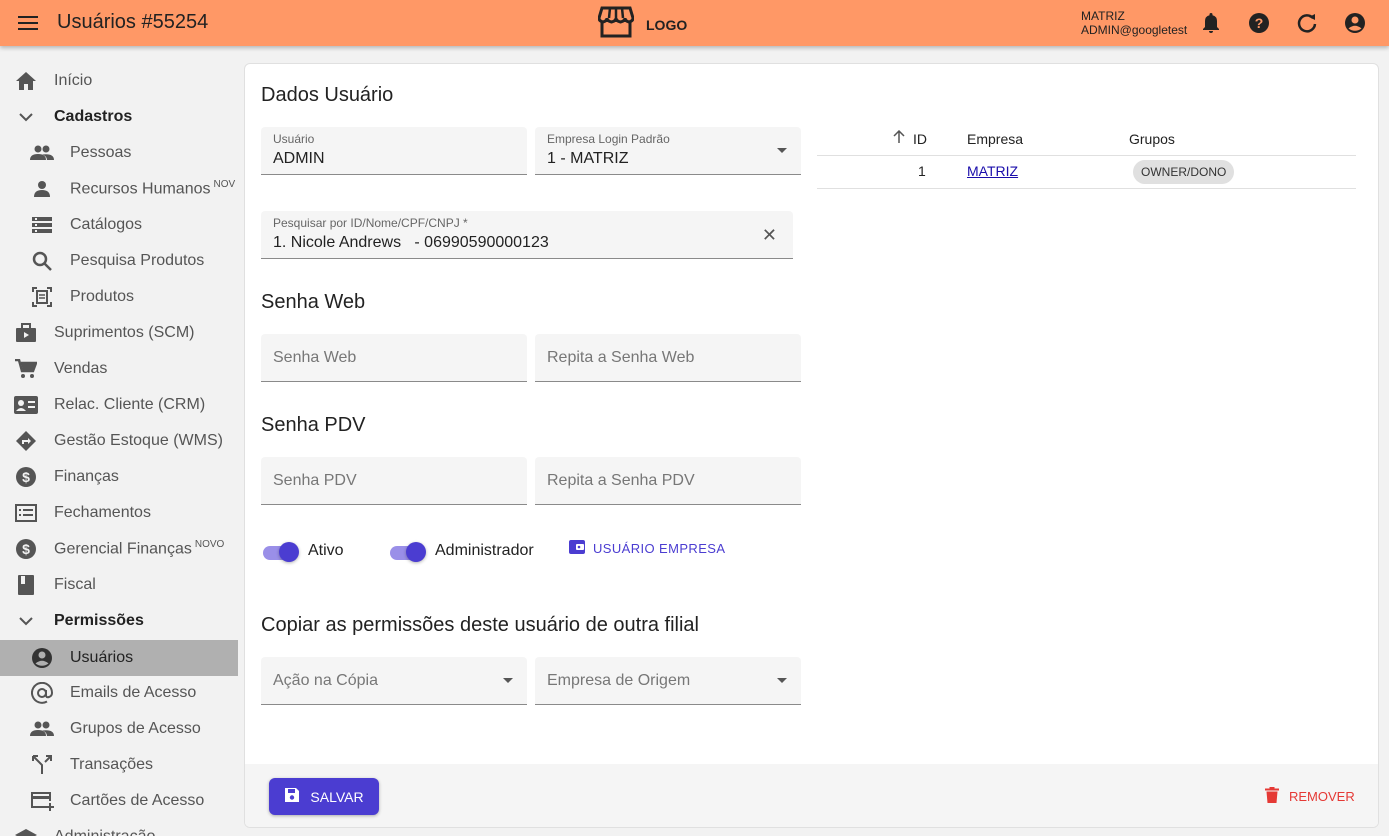 This screenshot has width=1389, height=836. What do you see at coordinates (326, 550) in the screenshot?
I see `ativo-label: Ativo` at bounding box center [326, 550].